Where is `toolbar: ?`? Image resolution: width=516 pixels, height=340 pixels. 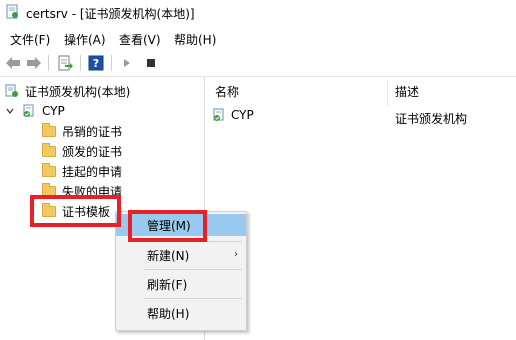 toolbar: ? is located at coordinates (258, 63).